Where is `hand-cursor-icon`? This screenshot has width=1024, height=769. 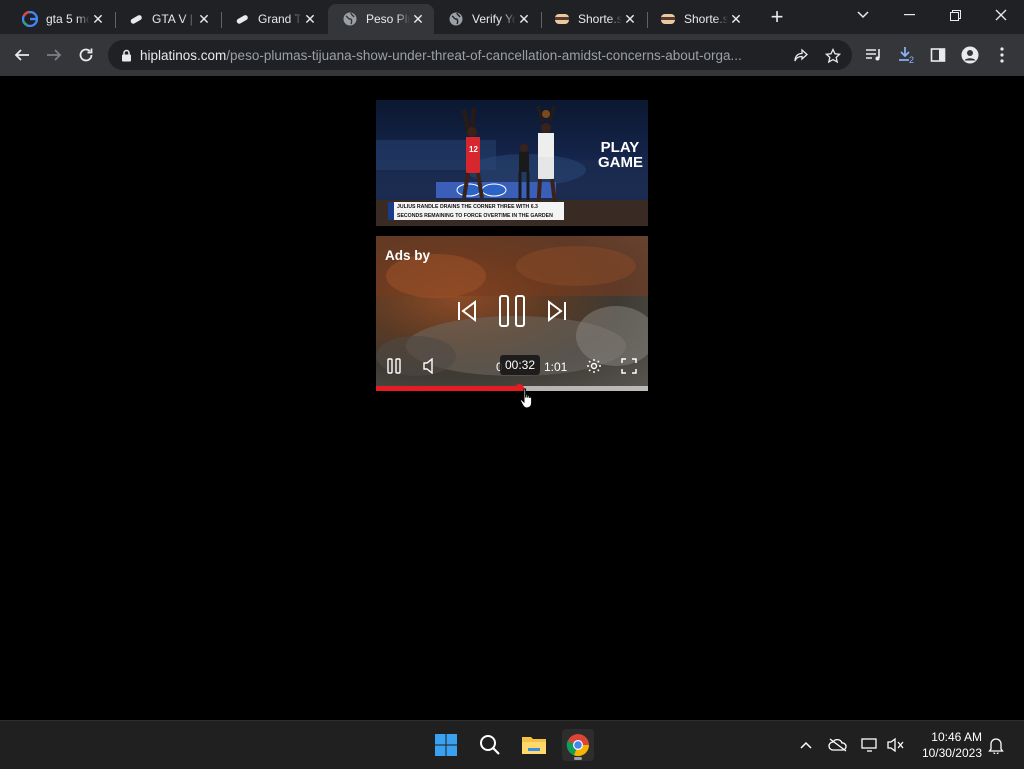
hand-cursor-icon is located at coordinates (526, 398).